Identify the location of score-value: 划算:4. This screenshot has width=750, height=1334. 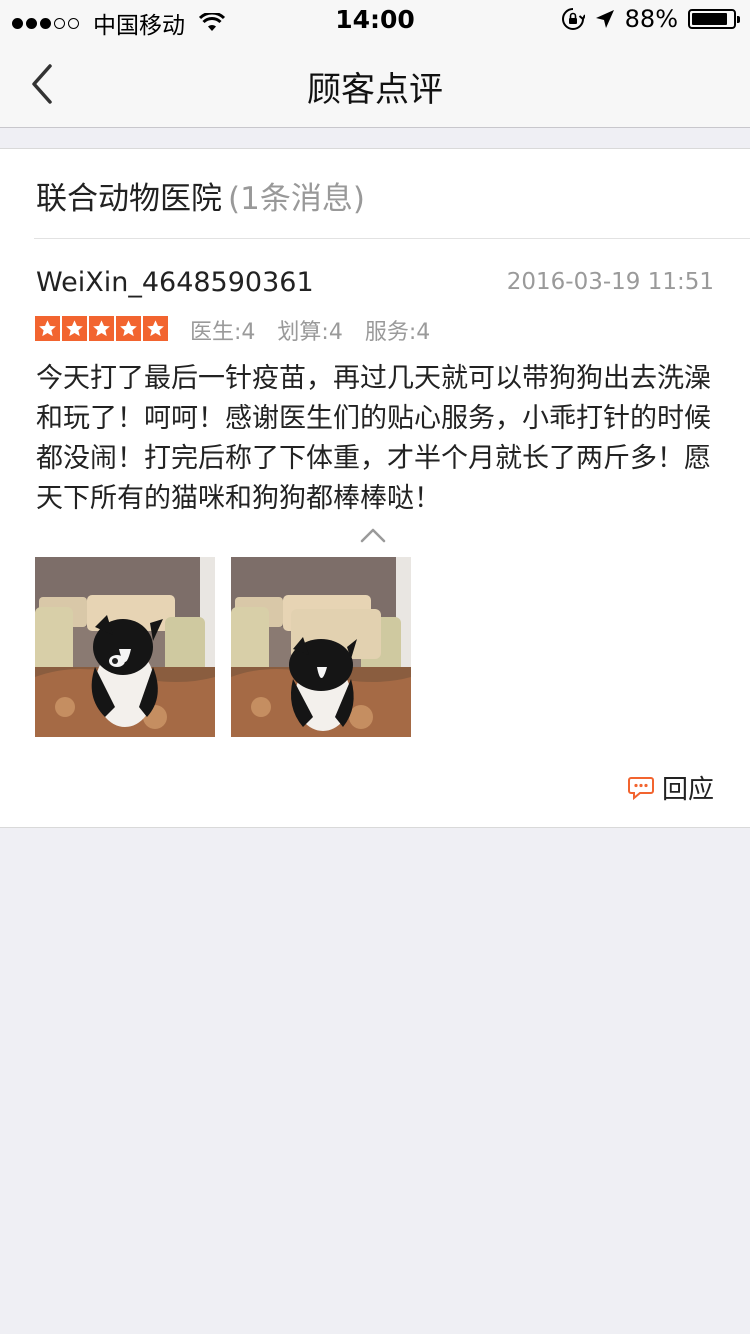
(310, 332).